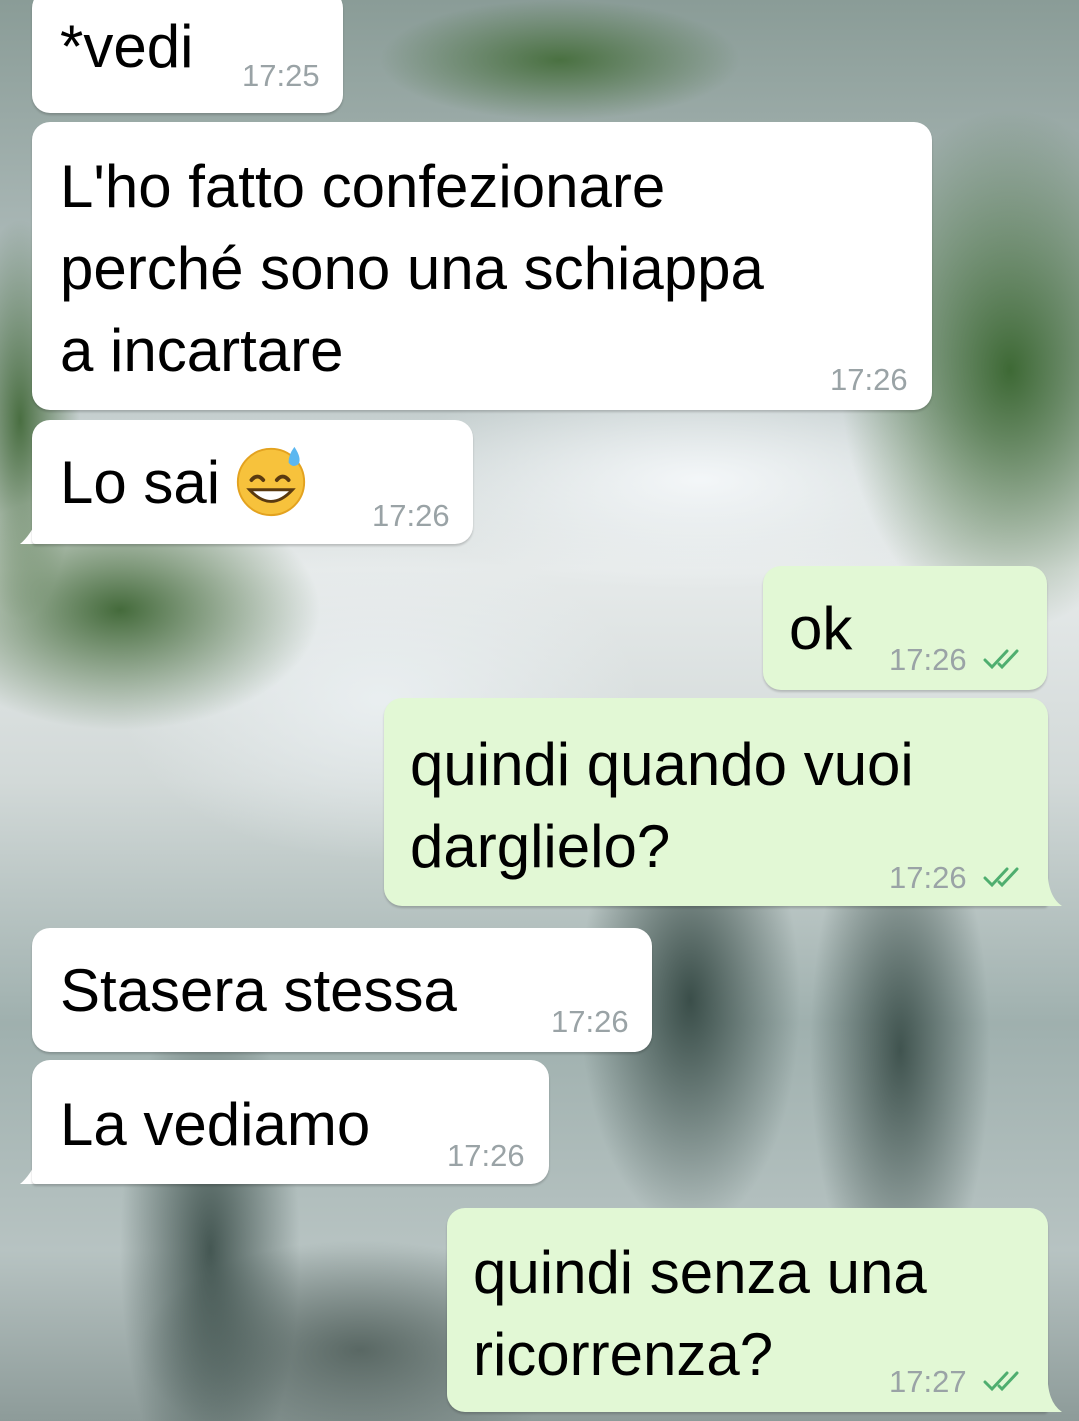 This screenshot has height=1421, width=1079. I want to click on message-bubble-outgoing: quindi quando vuoi darglielo? 17:26, so click(716, 802).